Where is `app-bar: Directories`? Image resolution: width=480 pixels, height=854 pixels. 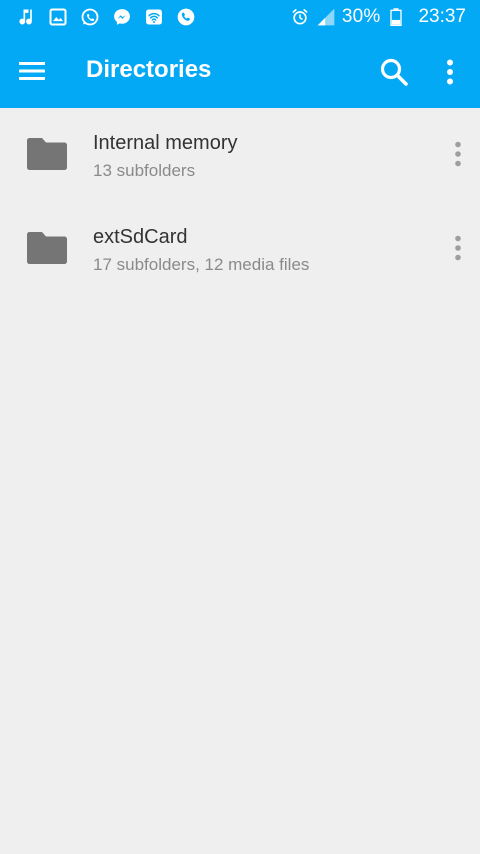
app-bar: Directories is located at coordinates (240, 71).